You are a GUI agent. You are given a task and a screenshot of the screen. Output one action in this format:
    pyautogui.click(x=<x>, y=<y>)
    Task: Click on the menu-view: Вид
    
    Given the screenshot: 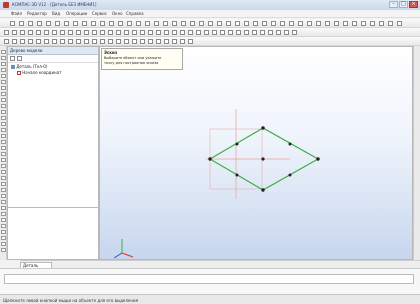 What is the action you would take?
    pyautogui.click(x=56, y=13)
    